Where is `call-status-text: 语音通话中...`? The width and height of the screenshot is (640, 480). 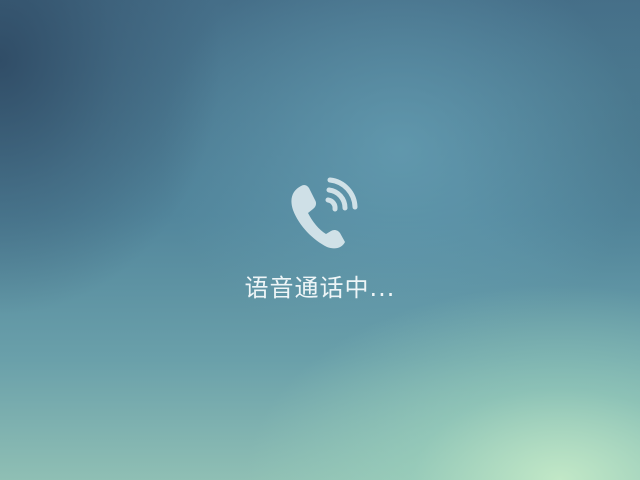
call-status-text: 语音通话中... is located at coordinates (320, 288).